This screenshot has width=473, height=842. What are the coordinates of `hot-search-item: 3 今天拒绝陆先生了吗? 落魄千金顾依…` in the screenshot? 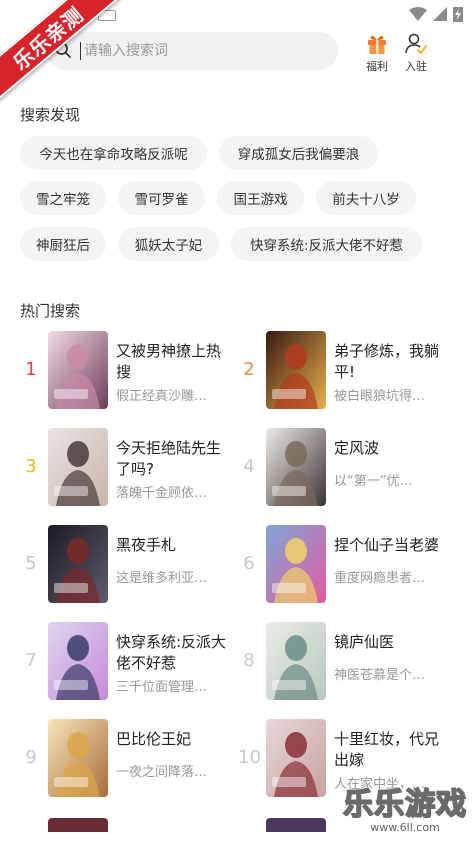 It's located at (122, 467).